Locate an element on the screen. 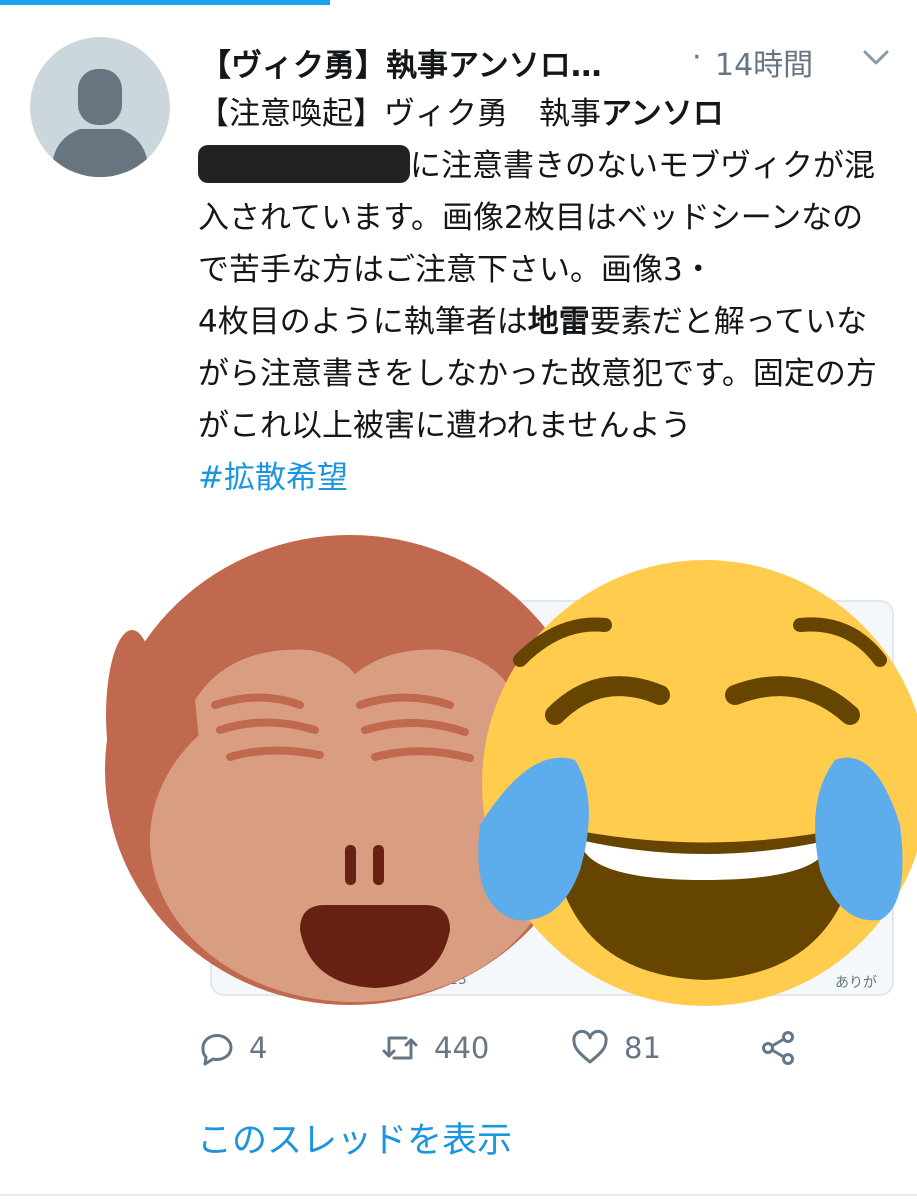  heart-icon is located at coordinates (590, 1046).